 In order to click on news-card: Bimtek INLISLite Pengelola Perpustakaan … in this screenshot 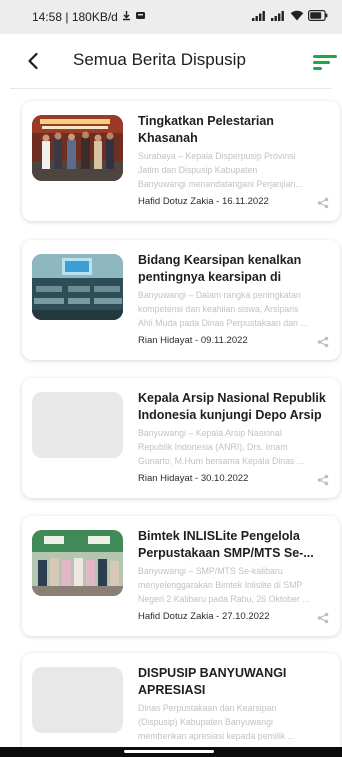, I will do `click(181, 576)`.